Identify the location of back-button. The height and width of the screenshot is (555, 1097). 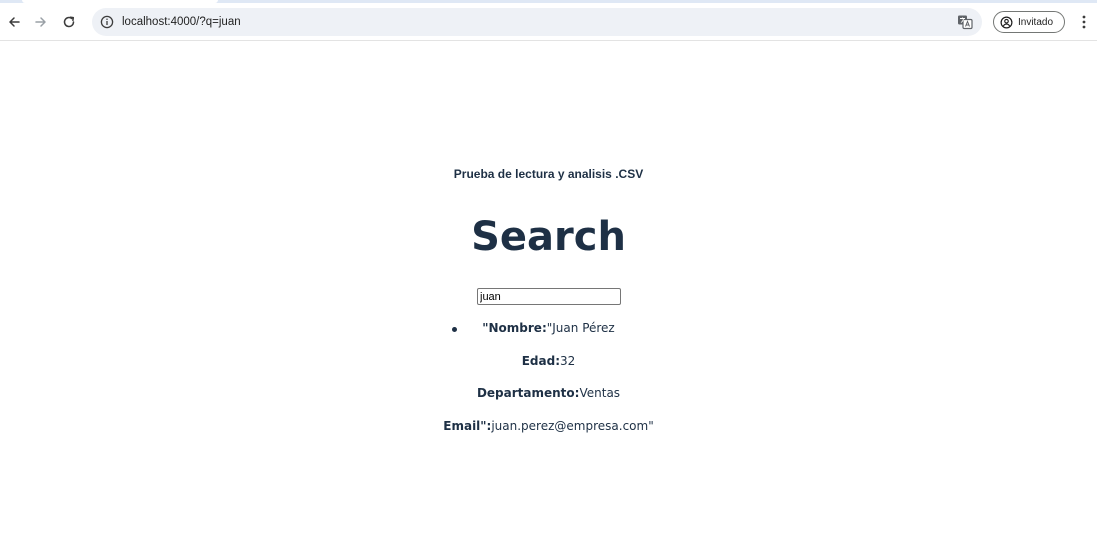
(14, 22).